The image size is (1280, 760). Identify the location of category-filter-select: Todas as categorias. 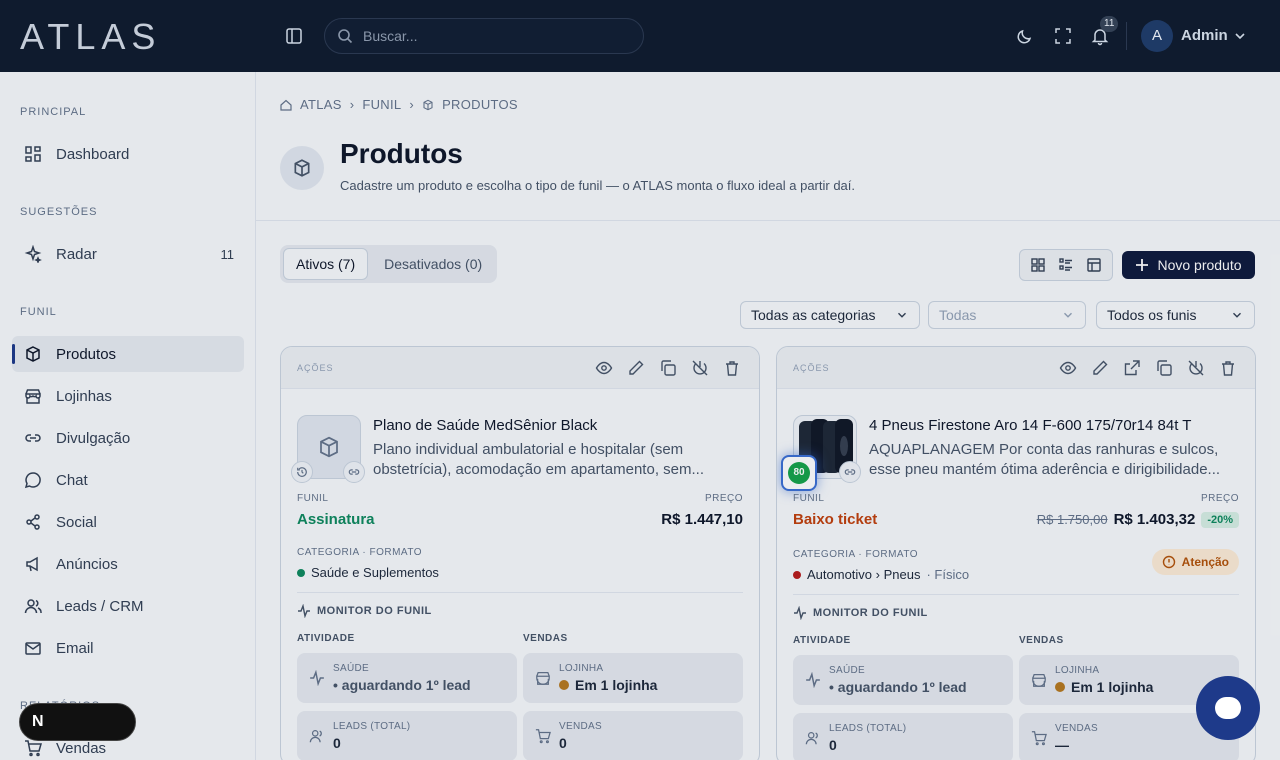
(830, 315).